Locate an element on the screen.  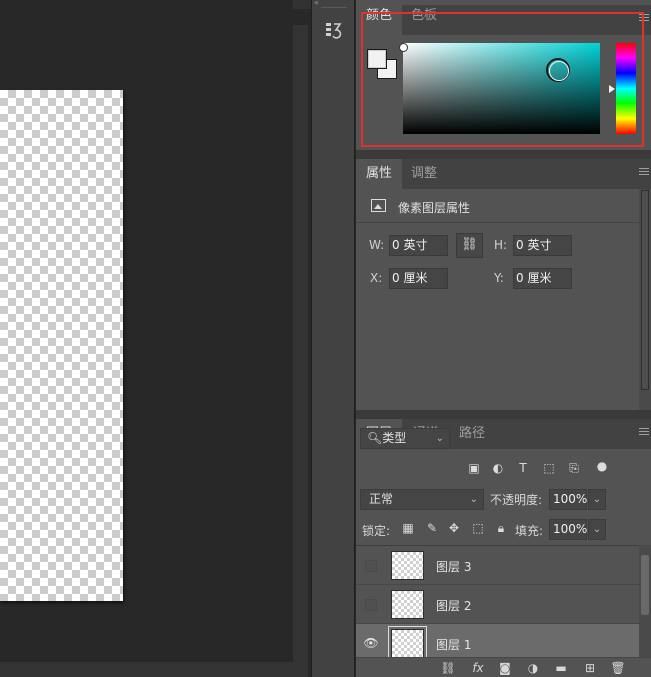
lock-brush-icon: ✎ is located at coordinates (432, 528).